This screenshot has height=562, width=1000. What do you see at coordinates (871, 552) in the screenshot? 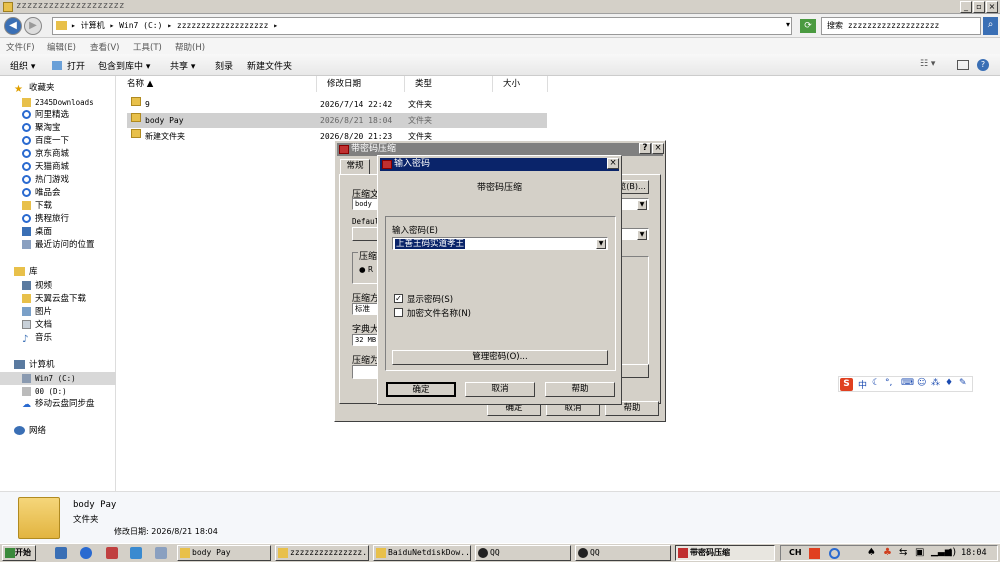
I see `qq-tray-icon: ♠` at bounding box center [871, 552].